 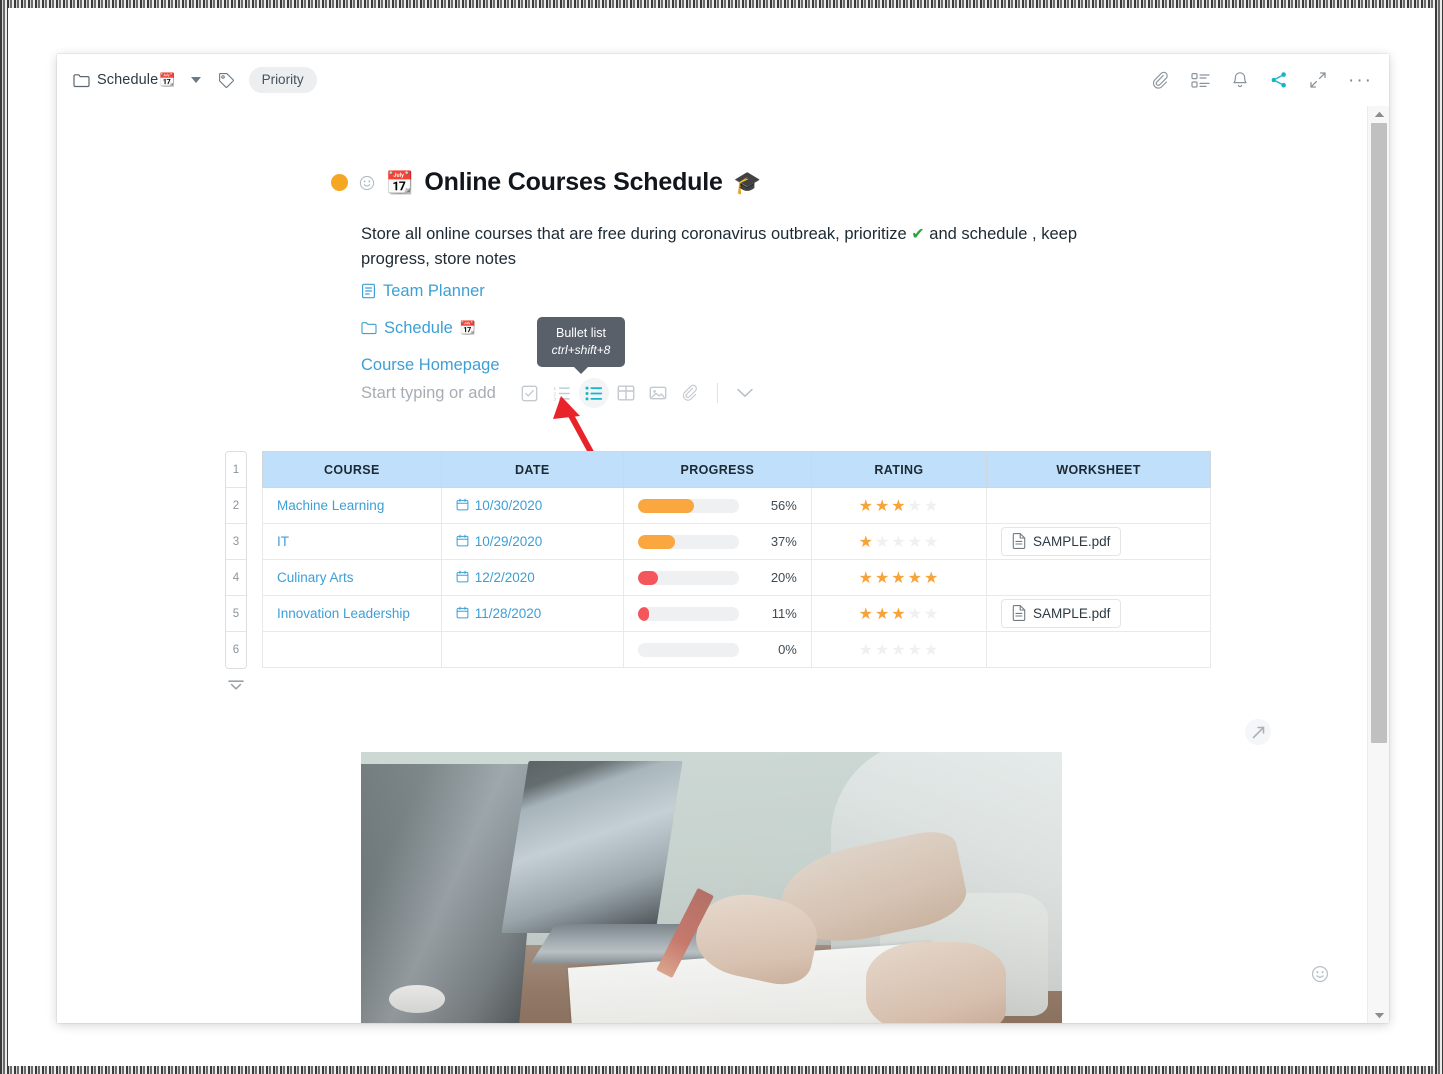 What do you see at coordinates (1320, 974) in the screenshot?
I see `footer-smiley-icon` at bounding box center [1320, 974].